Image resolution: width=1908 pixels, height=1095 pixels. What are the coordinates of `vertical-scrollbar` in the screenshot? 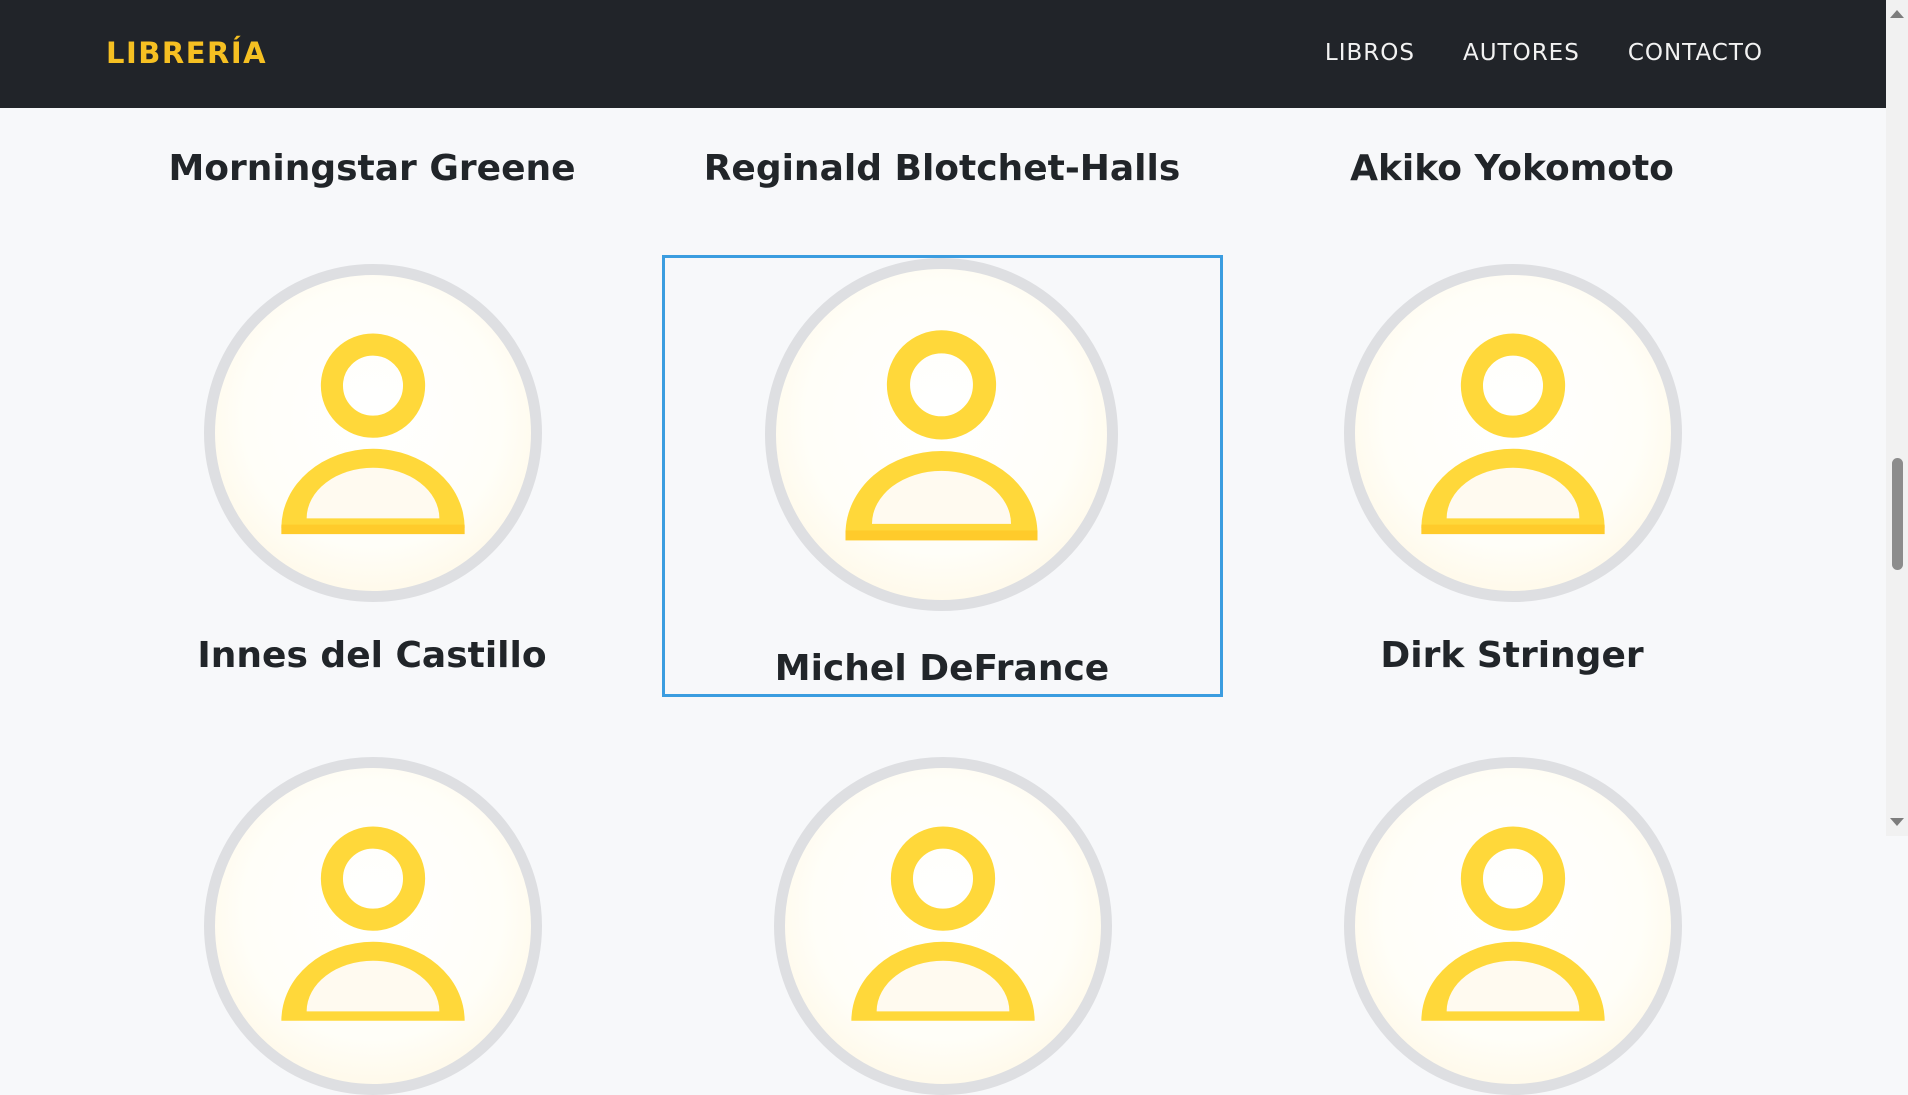 It's located at (1897, 418).